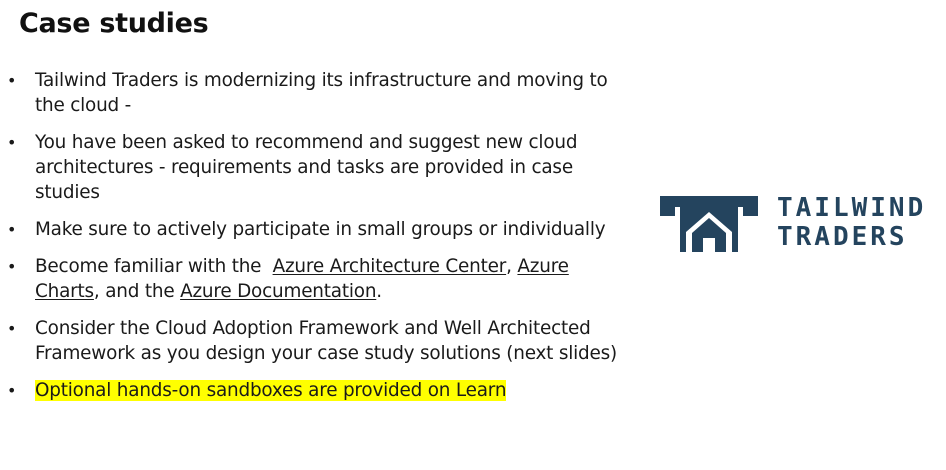  Describe the element at coordinates (709, 224) in the screenshot. I see `house-icon` at that location.